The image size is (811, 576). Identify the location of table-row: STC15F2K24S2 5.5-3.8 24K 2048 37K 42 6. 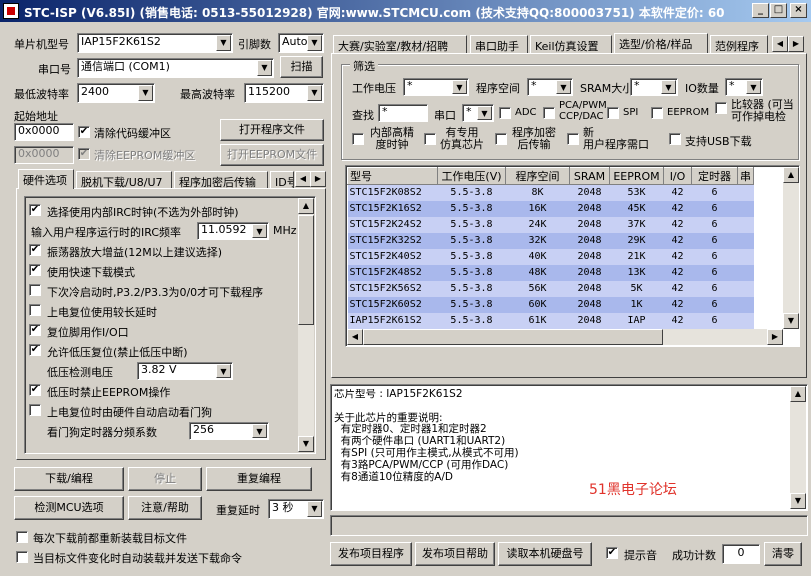
(550, 224).